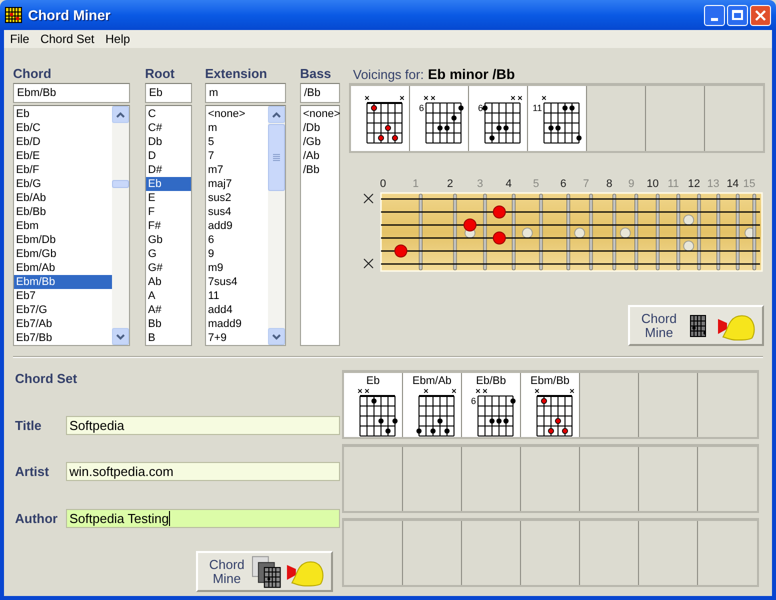 The width and height of the screenshot is (776, 600). I want to click on list-item: /Bb, so click(320, 170).